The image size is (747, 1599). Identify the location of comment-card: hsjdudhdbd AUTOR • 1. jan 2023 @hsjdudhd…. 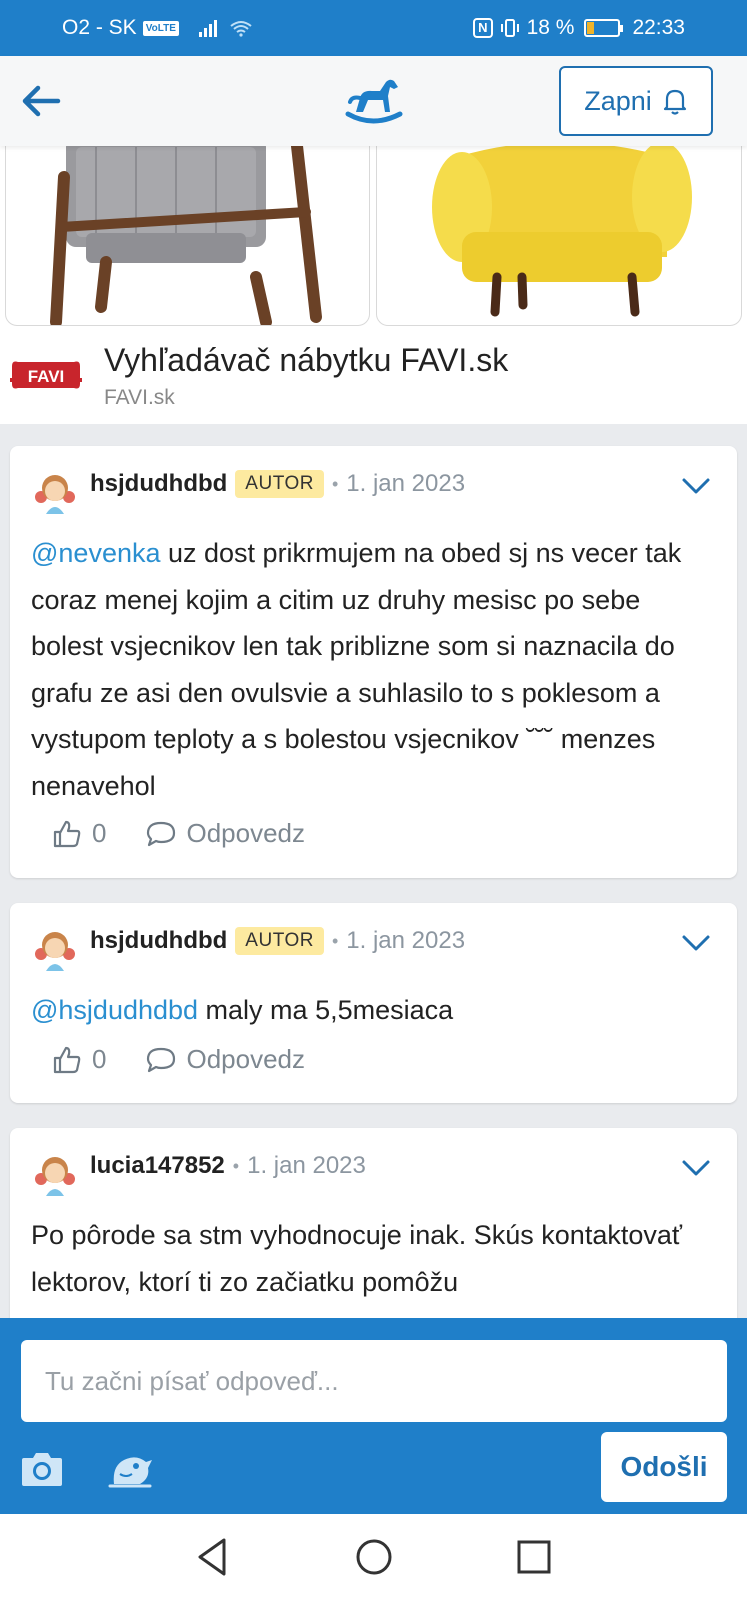
(373, 1003).